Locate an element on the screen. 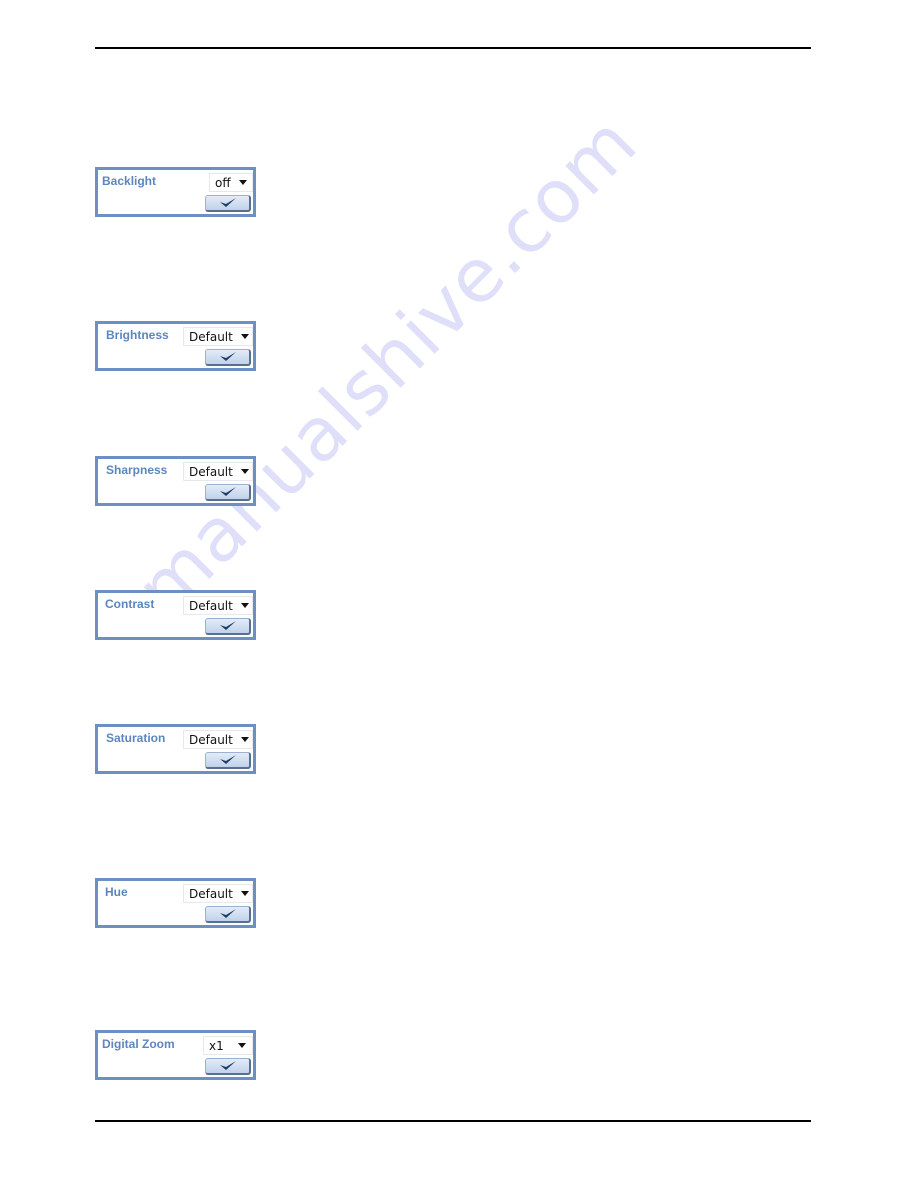  saturation-select: Default is located at coordinates (218, 739).